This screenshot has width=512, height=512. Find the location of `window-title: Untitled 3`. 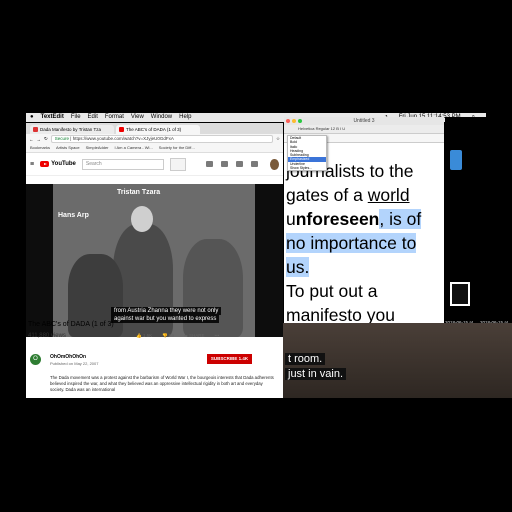

window-title: Untitled 3 is located at coordinates (364, 121).